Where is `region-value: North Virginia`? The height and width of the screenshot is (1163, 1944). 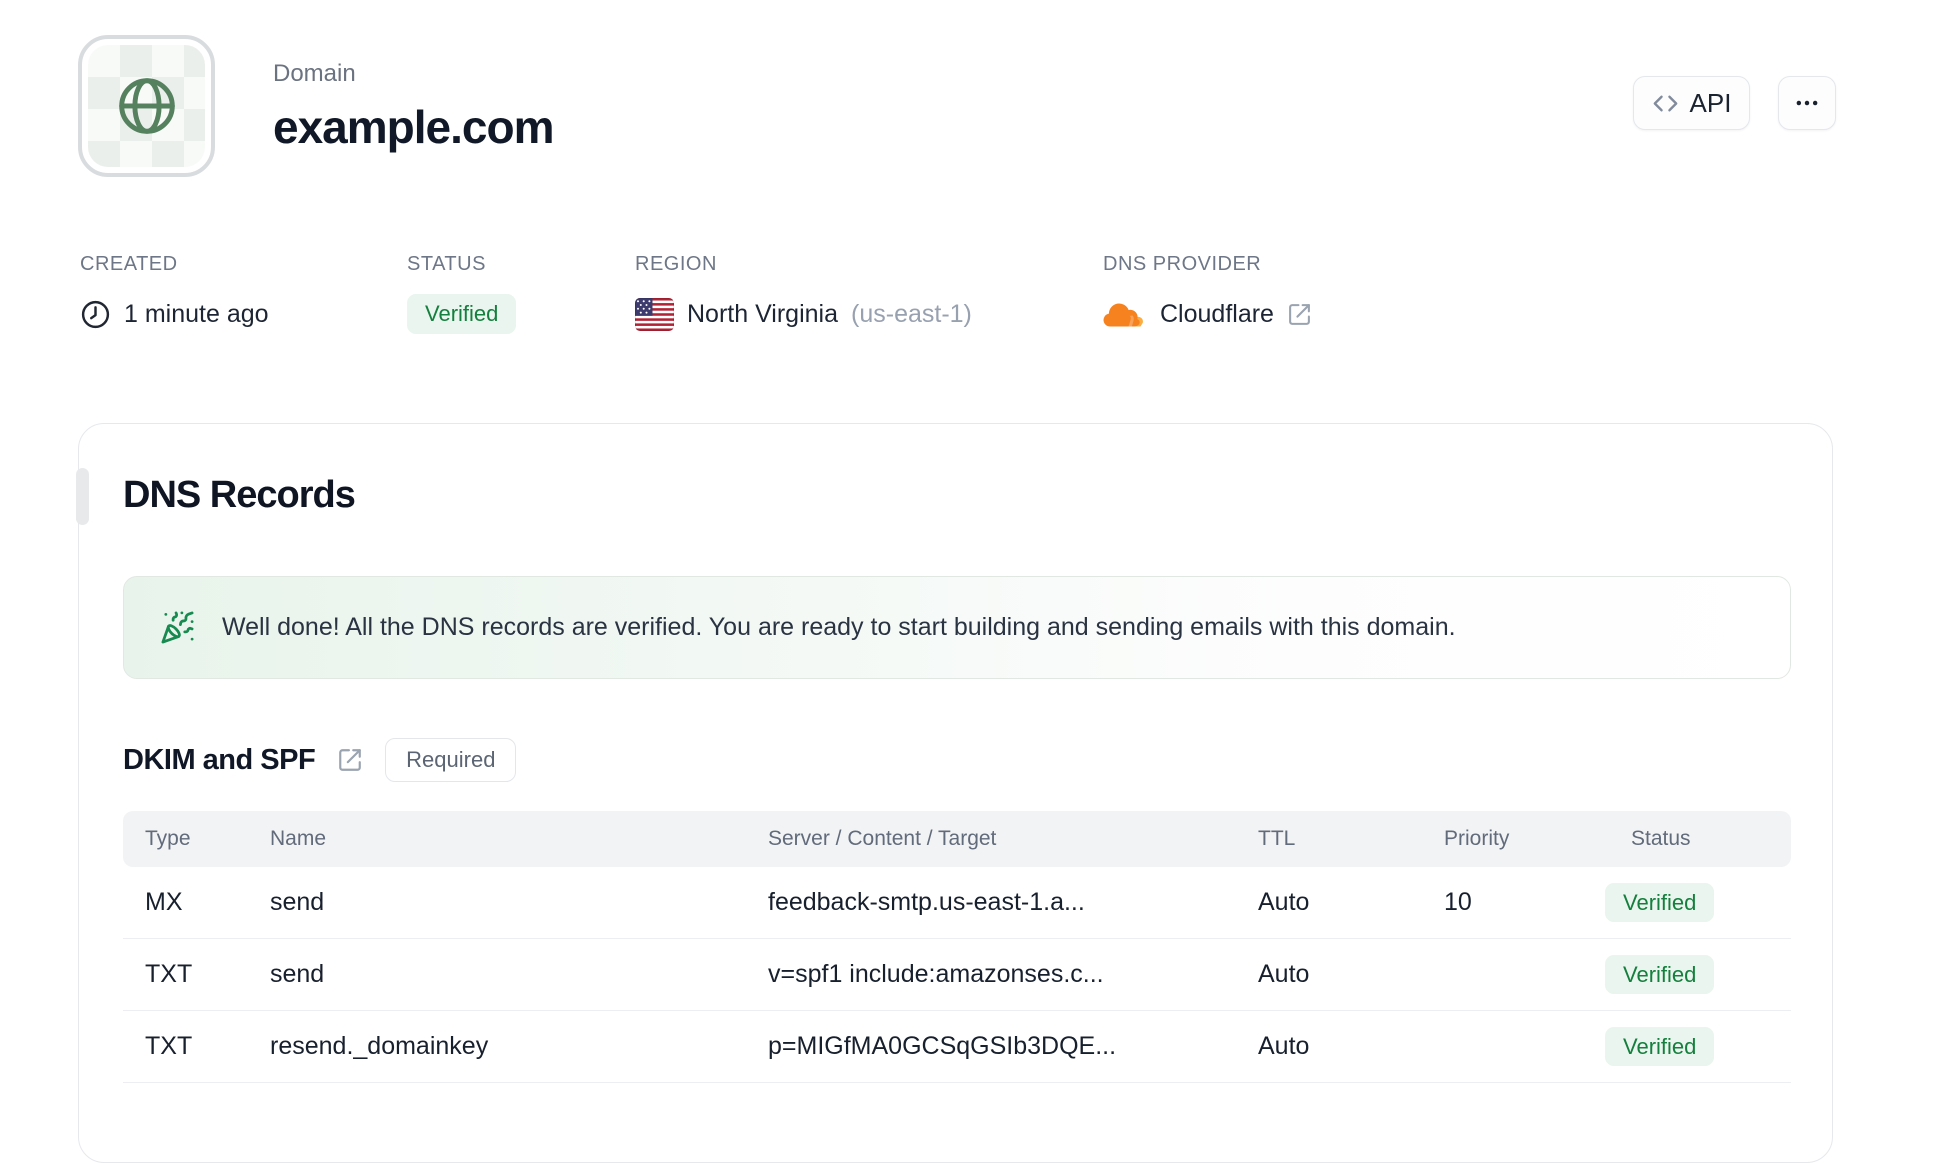
region-value: North Virginia is located at coordinates (763, 313).